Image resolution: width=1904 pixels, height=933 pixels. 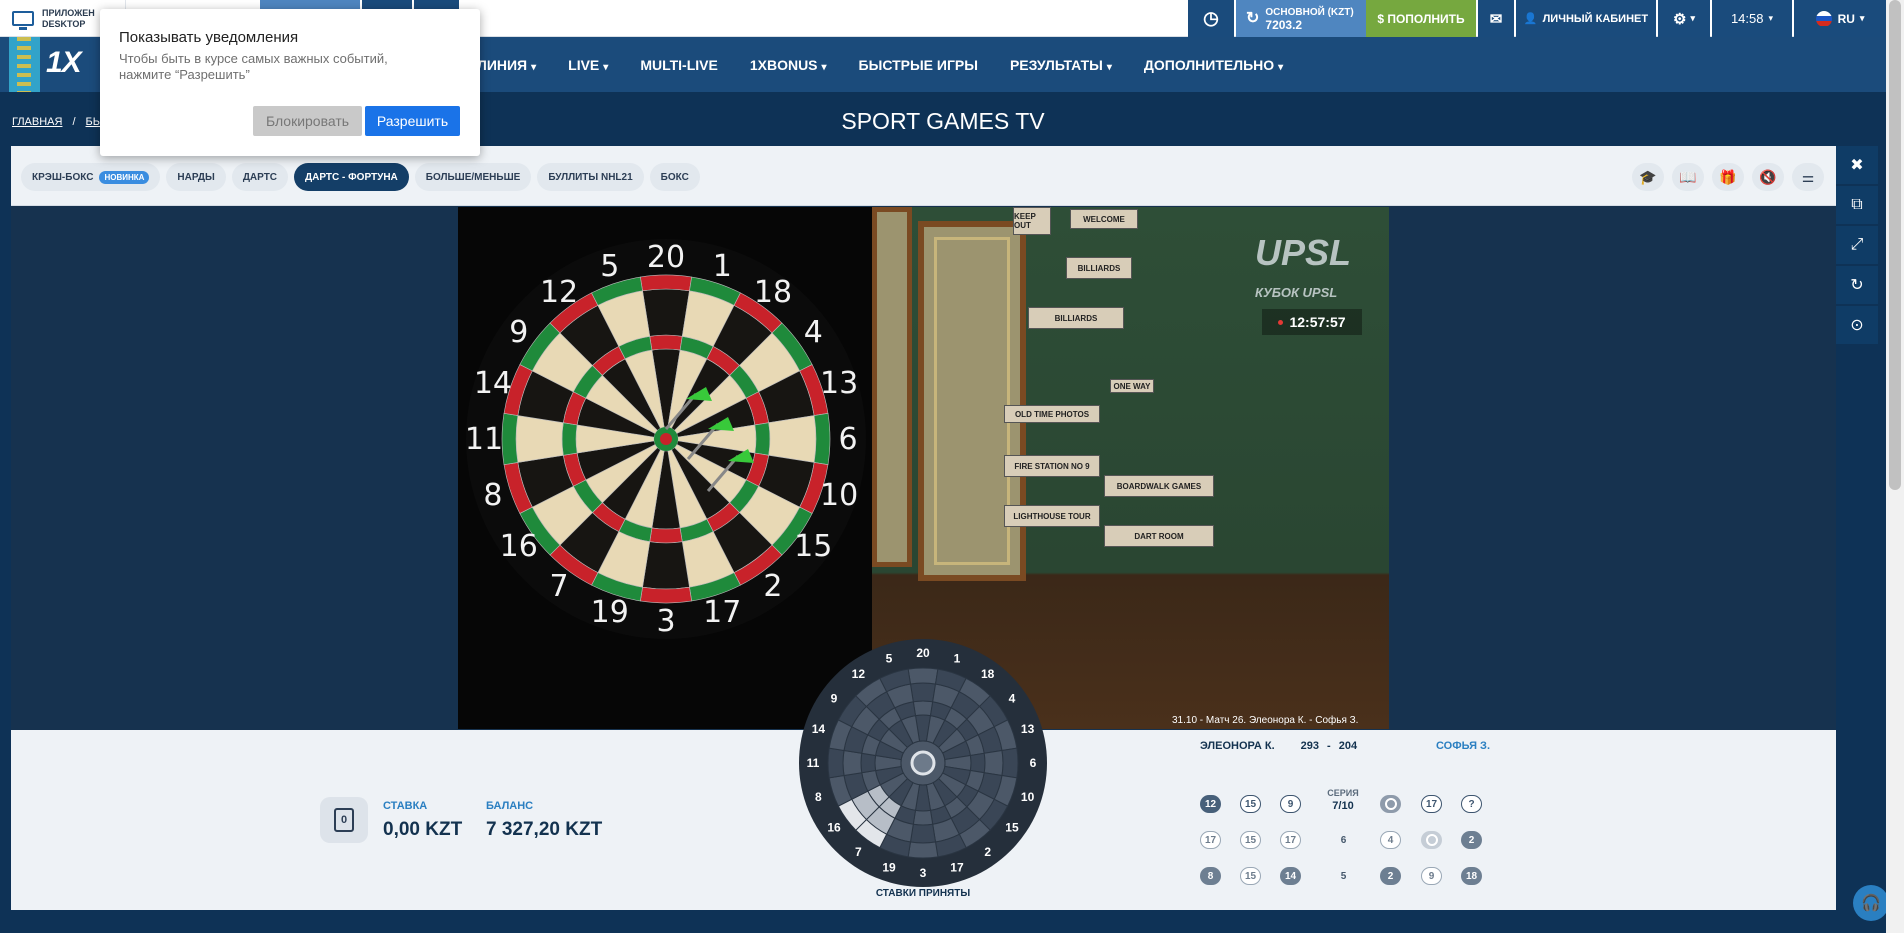 What do you see at coordinates (813, 332) in the screenshot?
I see `dartboard-number: 4` at bounding box center [813, 332].